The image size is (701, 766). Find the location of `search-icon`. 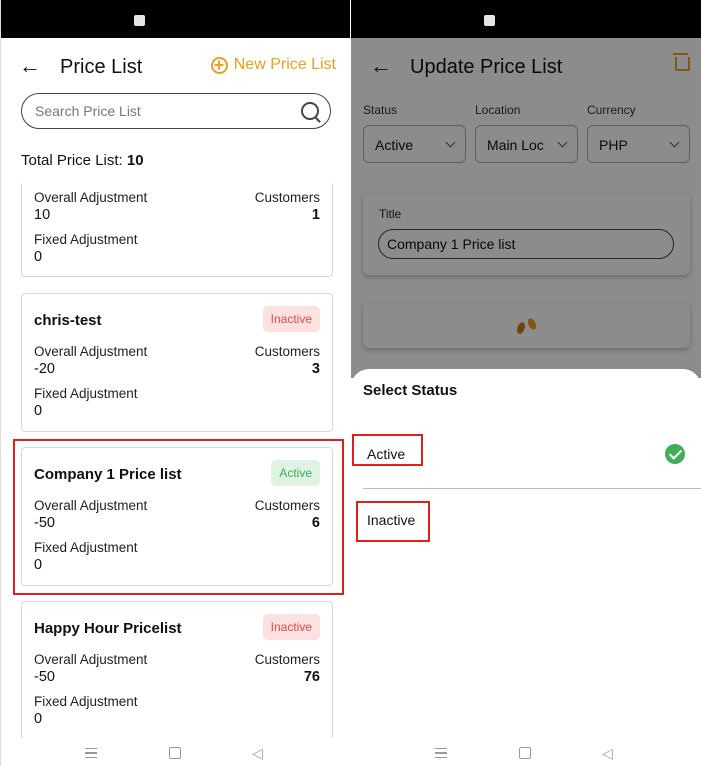

search-icon is located at coordinates (310, 111).